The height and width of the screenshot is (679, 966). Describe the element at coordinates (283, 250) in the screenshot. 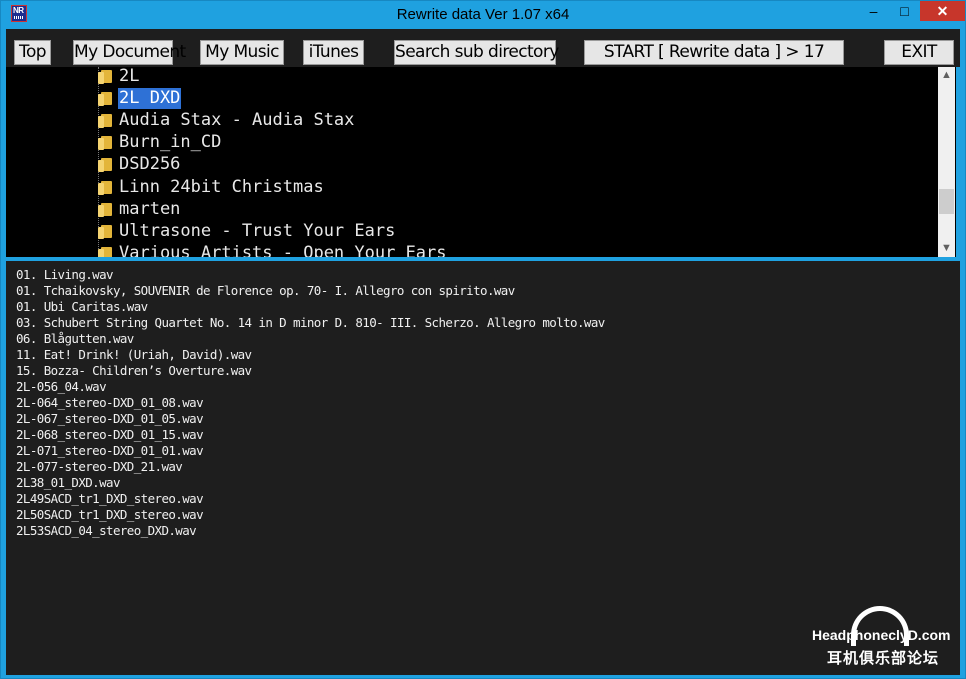

I see `tree-item-label: Various Artists - Open Your Ears` at that location.